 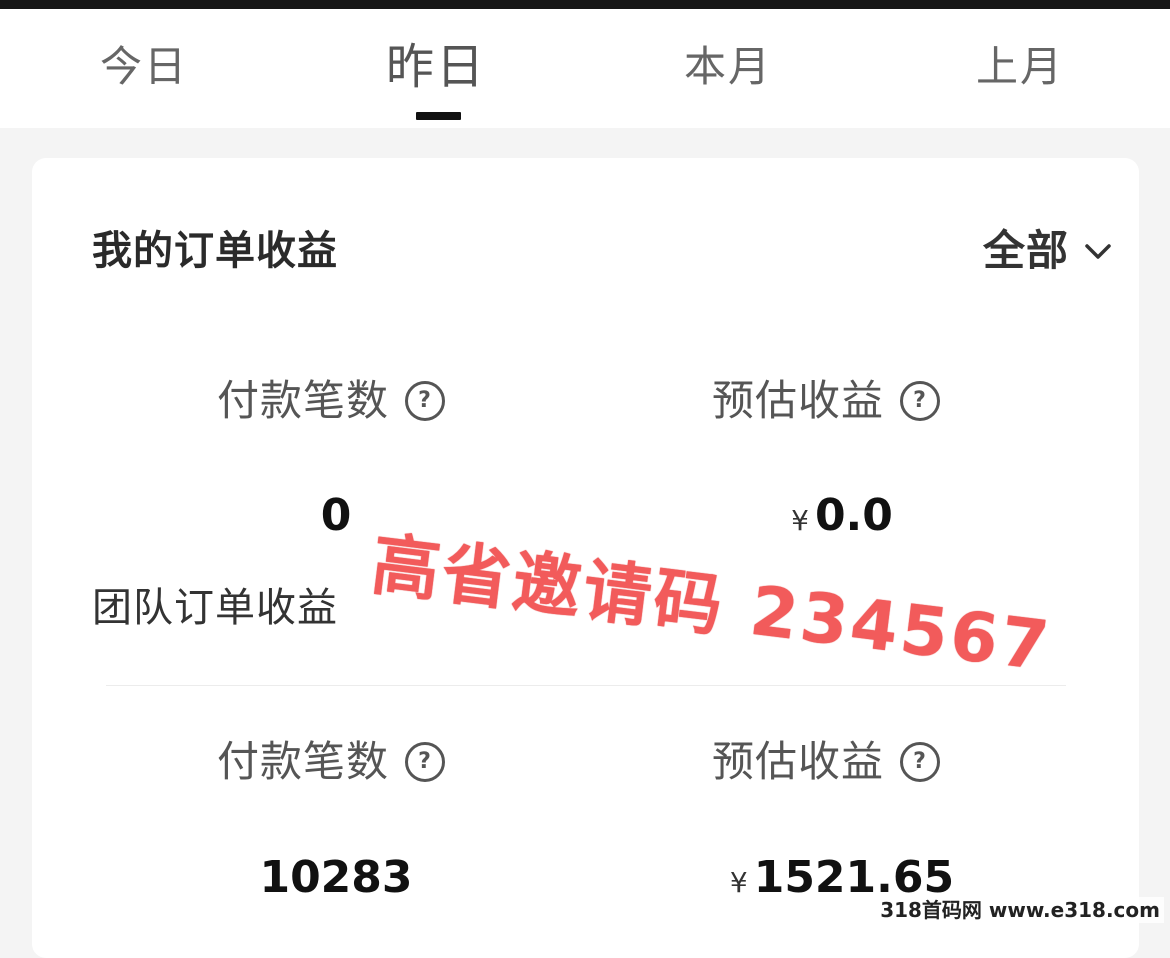 What do you see at coordinates (331, 762) in the screenshot?
I see `team-paid-count-label: 付款笔数 ?` at bounding box center [331, 762].